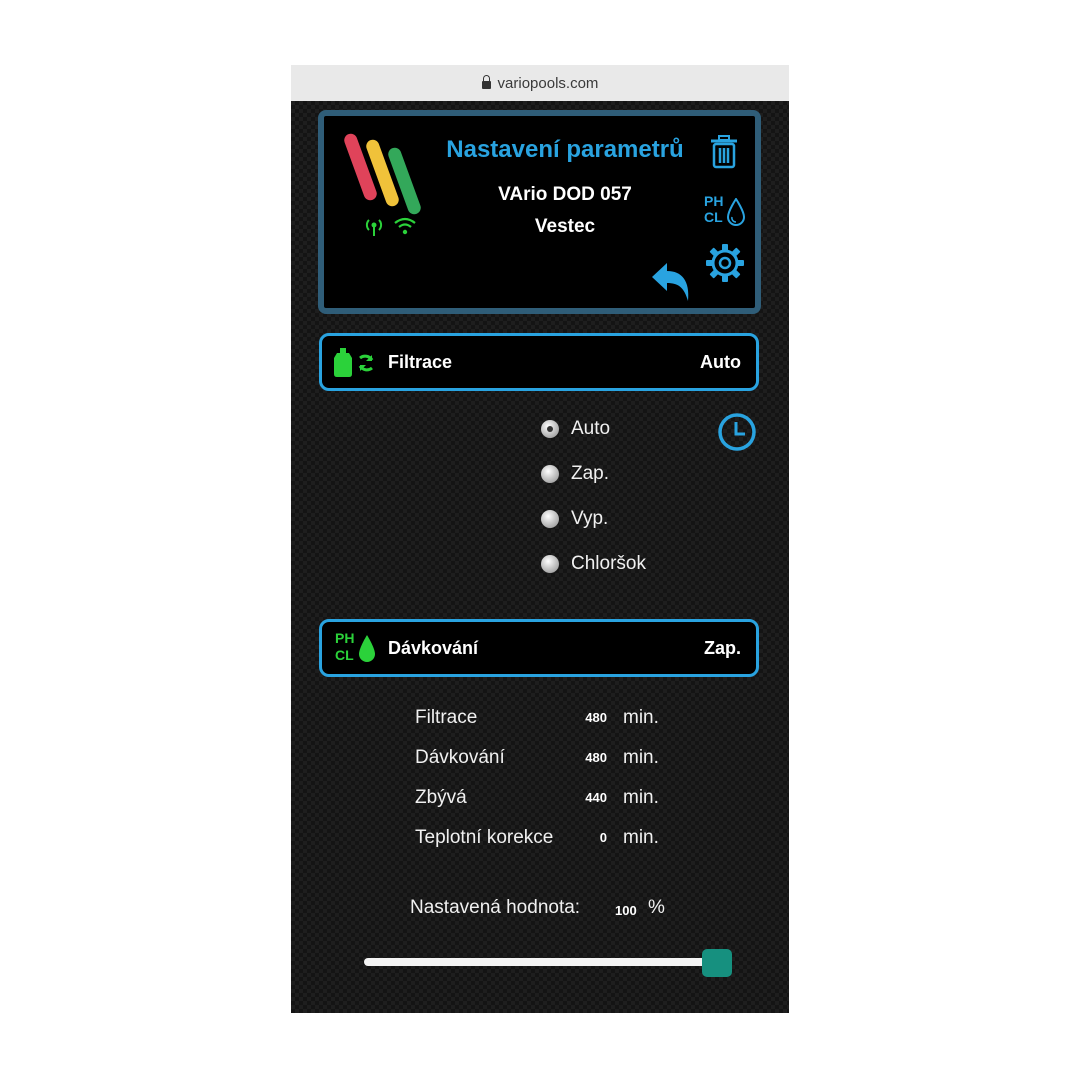 The image size is (1080, 1080). Describe the element at coordinates (441, 797) in the screenshot. I see `stat-label: Zbývá` at that location.